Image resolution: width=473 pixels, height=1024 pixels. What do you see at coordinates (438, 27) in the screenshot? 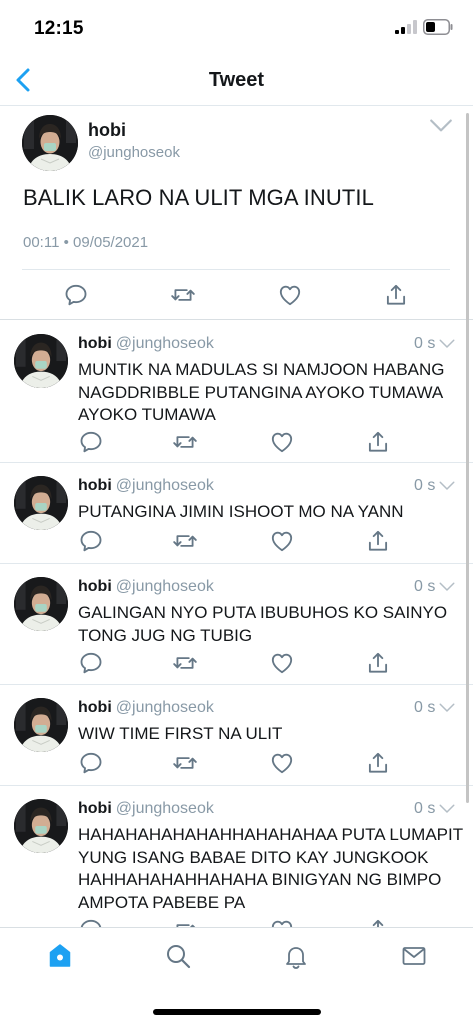
I see `battery-icon` at bounding box center [438, 27].